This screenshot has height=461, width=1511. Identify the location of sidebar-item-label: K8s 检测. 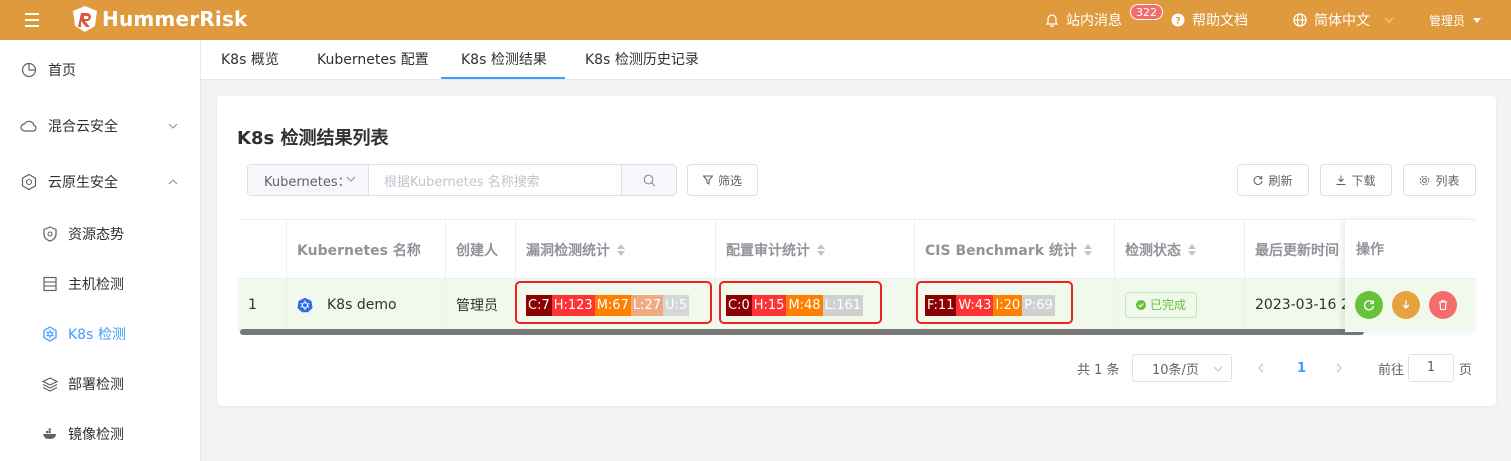
(97, 335).